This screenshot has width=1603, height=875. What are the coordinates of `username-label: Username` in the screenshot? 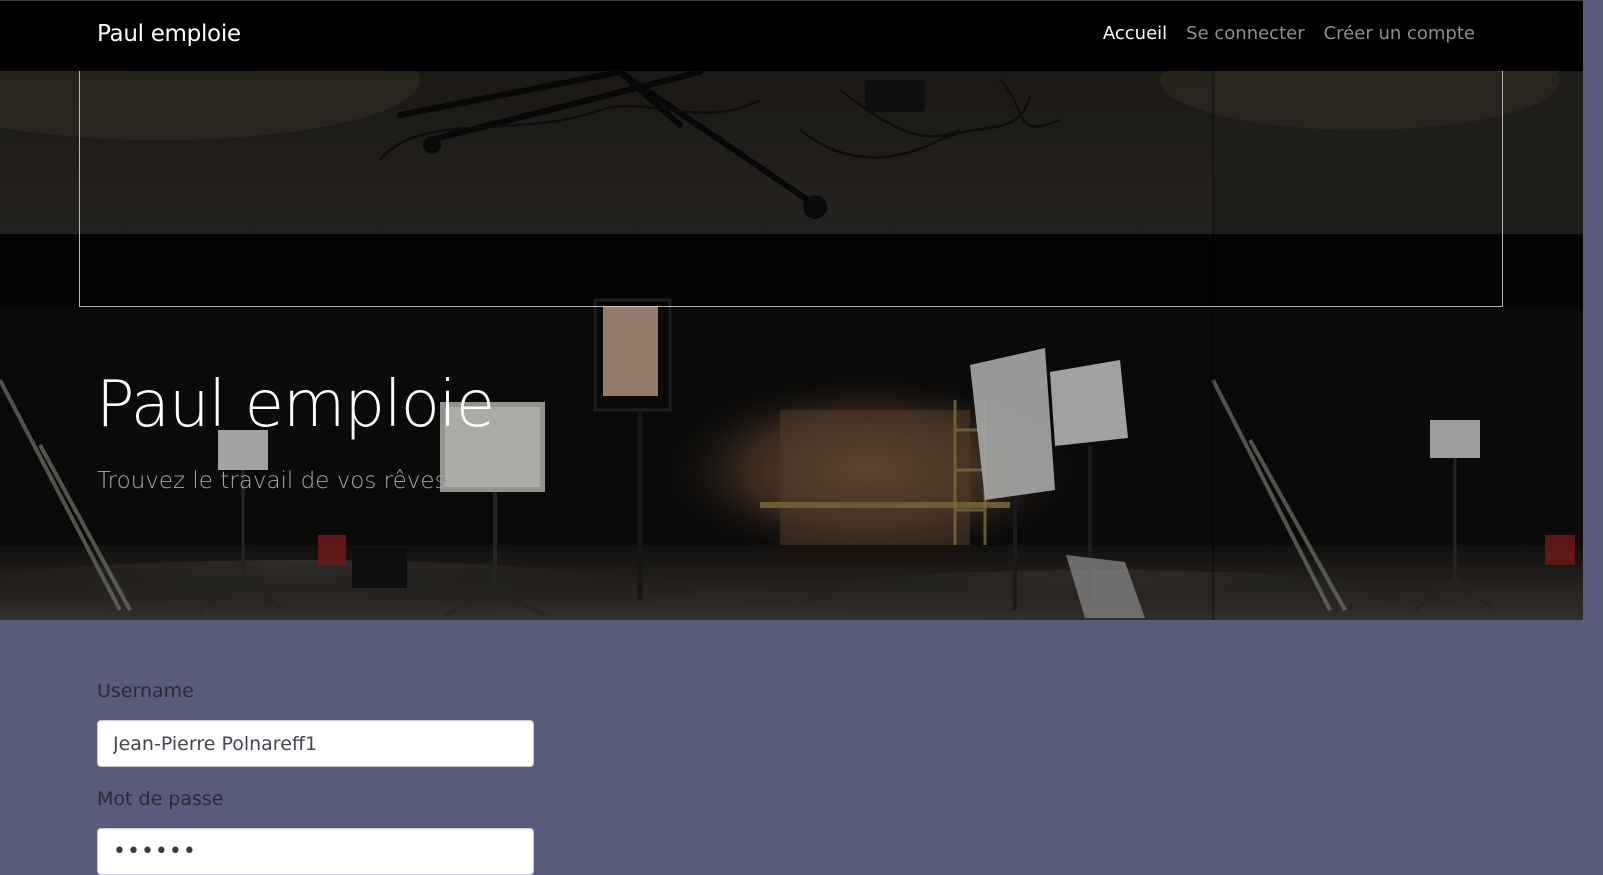 It's located at (145, 691).